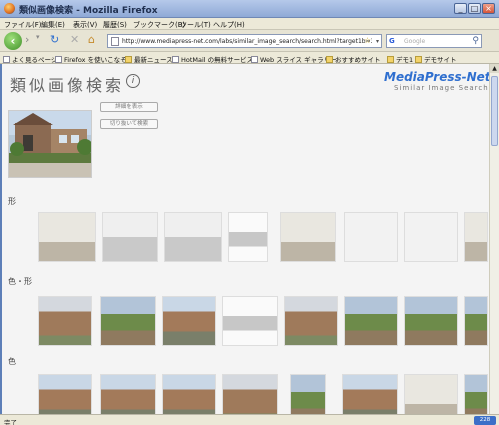  Describe the element at coordinates (488, 8) in the screenshot. I see `close-button: ×` at that location.